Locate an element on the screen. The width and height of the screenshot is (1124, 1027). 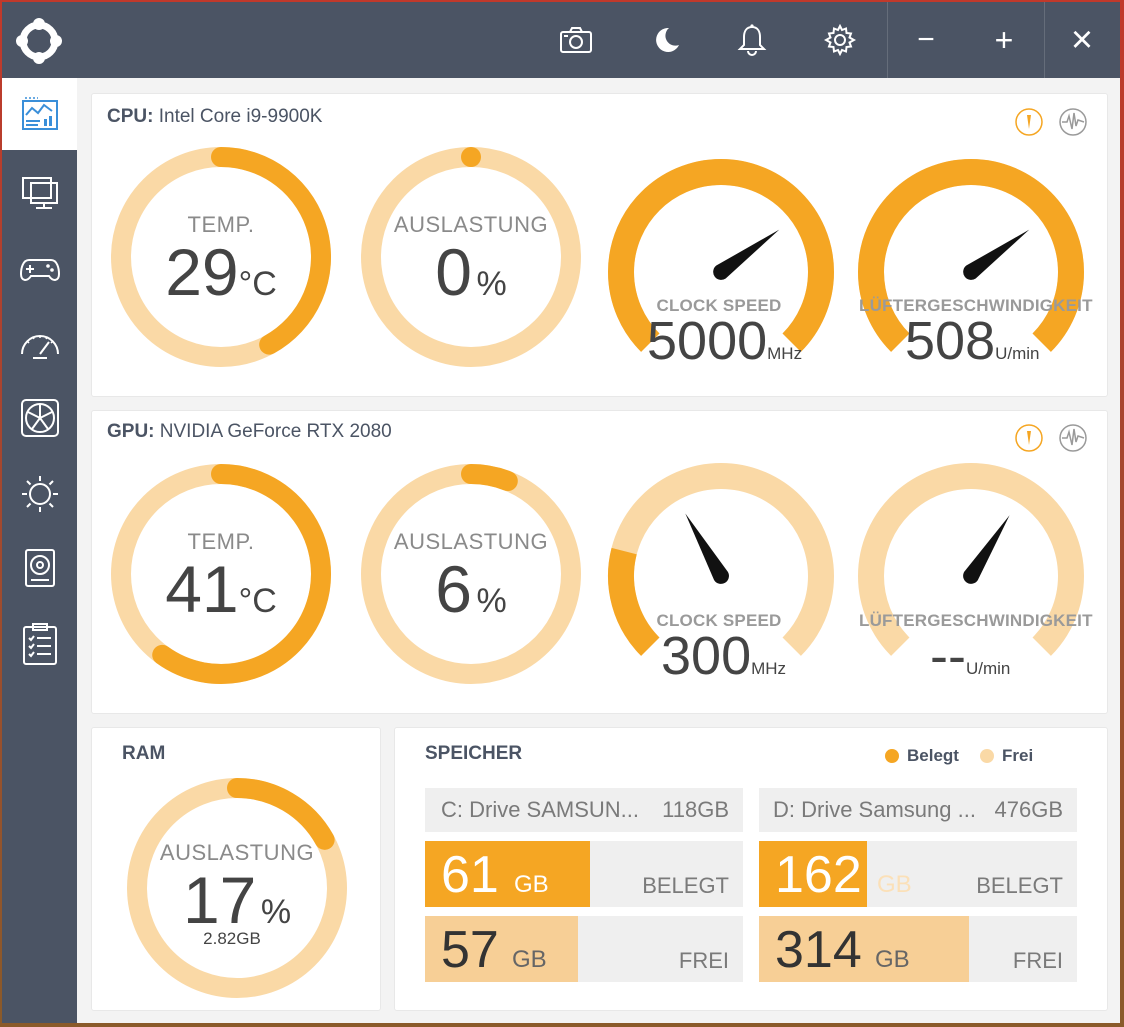
title-bar: − + × is located at coordinates (561, 40).